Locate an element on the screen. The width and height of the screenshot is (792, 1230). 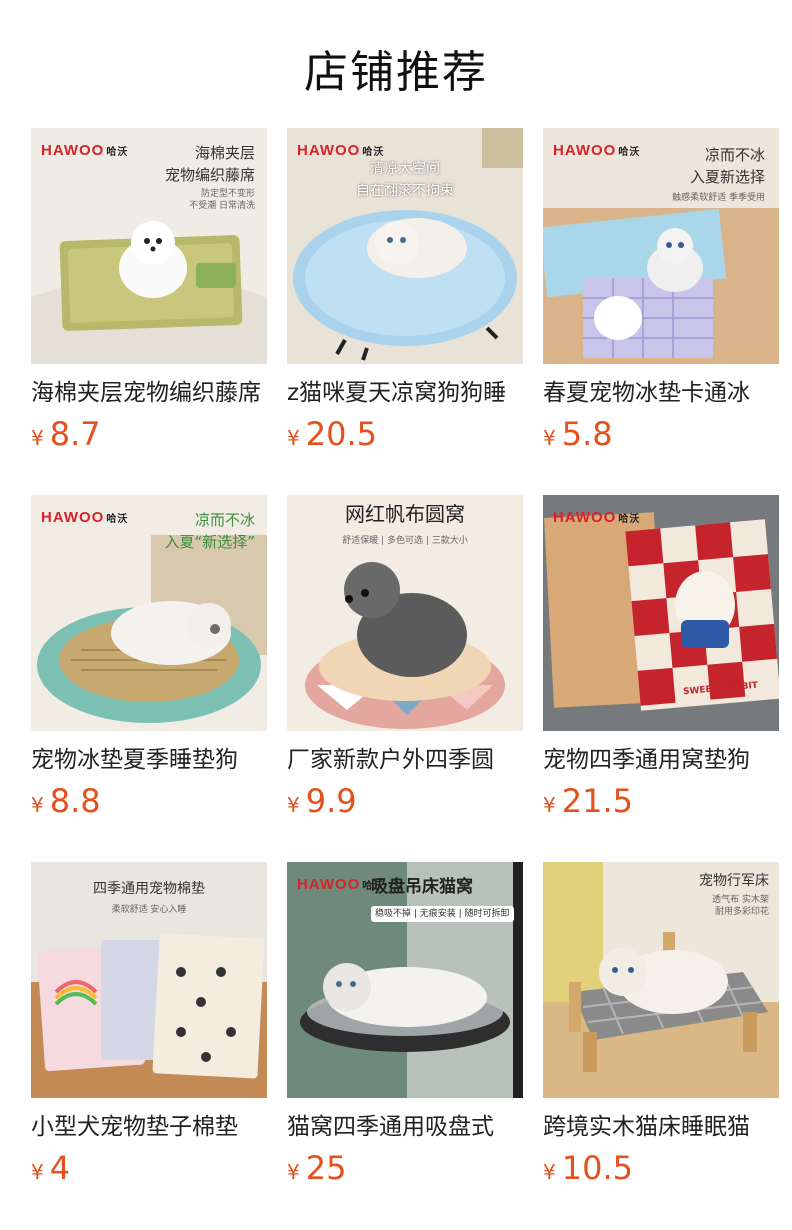
product-image: HAWOO 哈沃 吸盘吊床猫窝 稳吸不掉 | 无痕安装 | 随时可拆卸 is located at coordinates (405, 980).